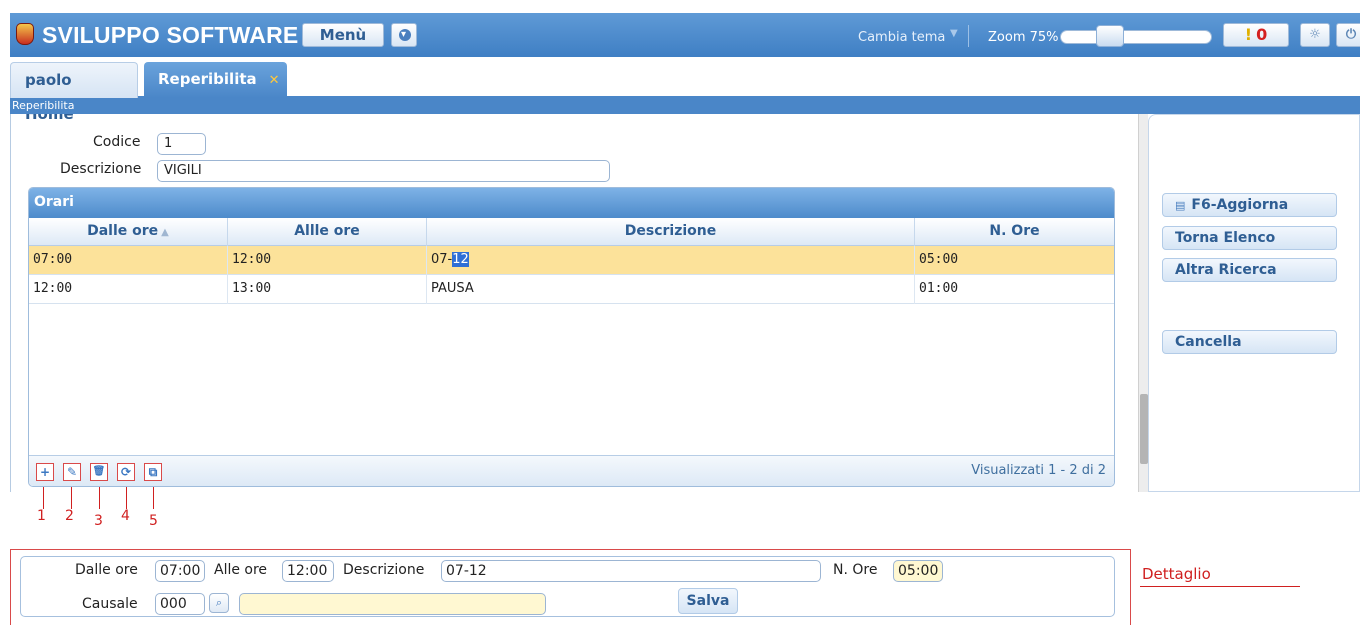  What do you see at coordinates (1249, 238) in the screenshot?
I see `torna-elenco-button: Torna Elenco` at bounding box center [1249, 238].